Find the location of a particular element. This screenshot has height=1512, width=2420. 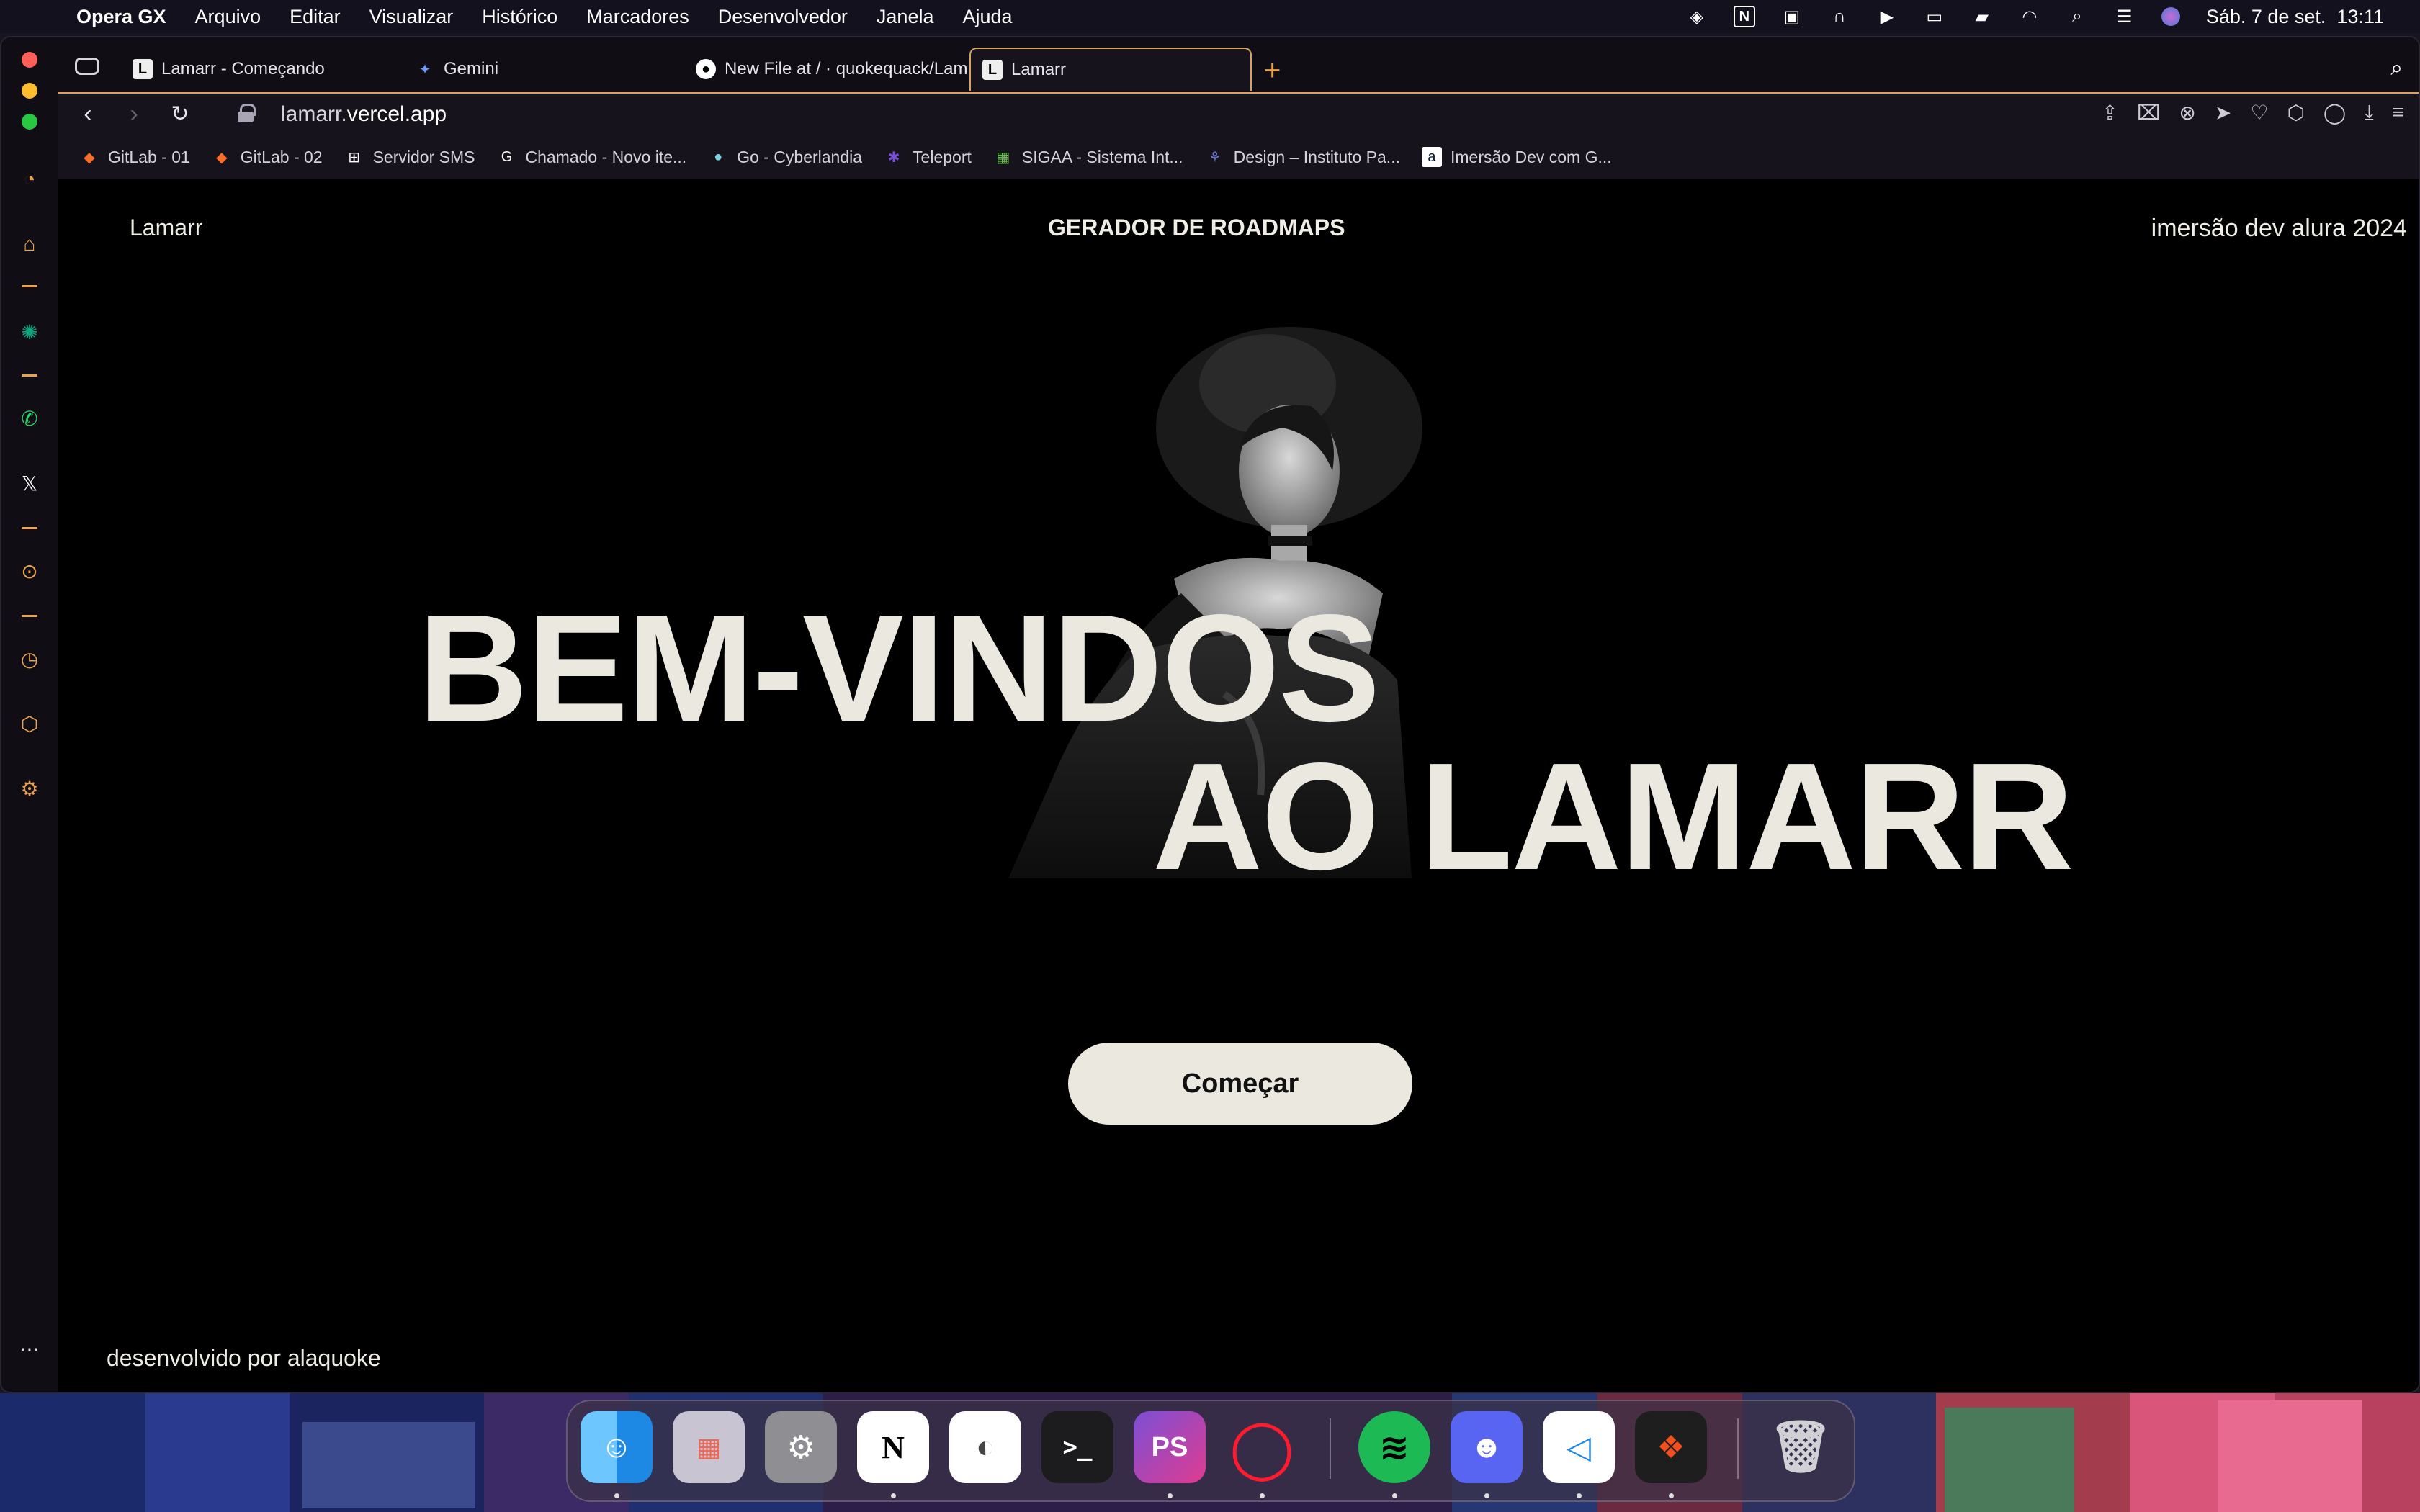

more-options-icon: ⋯ is located at coordinates (29, 1348).